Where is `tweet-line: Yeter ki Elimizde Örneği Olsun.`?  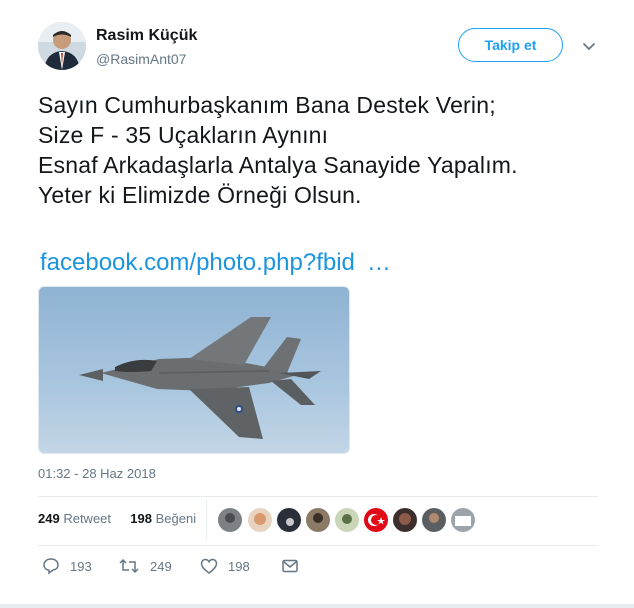 tweet-line: Yeter ki Elimizde Örneği Olsun. is located at coordinates (200, 195).